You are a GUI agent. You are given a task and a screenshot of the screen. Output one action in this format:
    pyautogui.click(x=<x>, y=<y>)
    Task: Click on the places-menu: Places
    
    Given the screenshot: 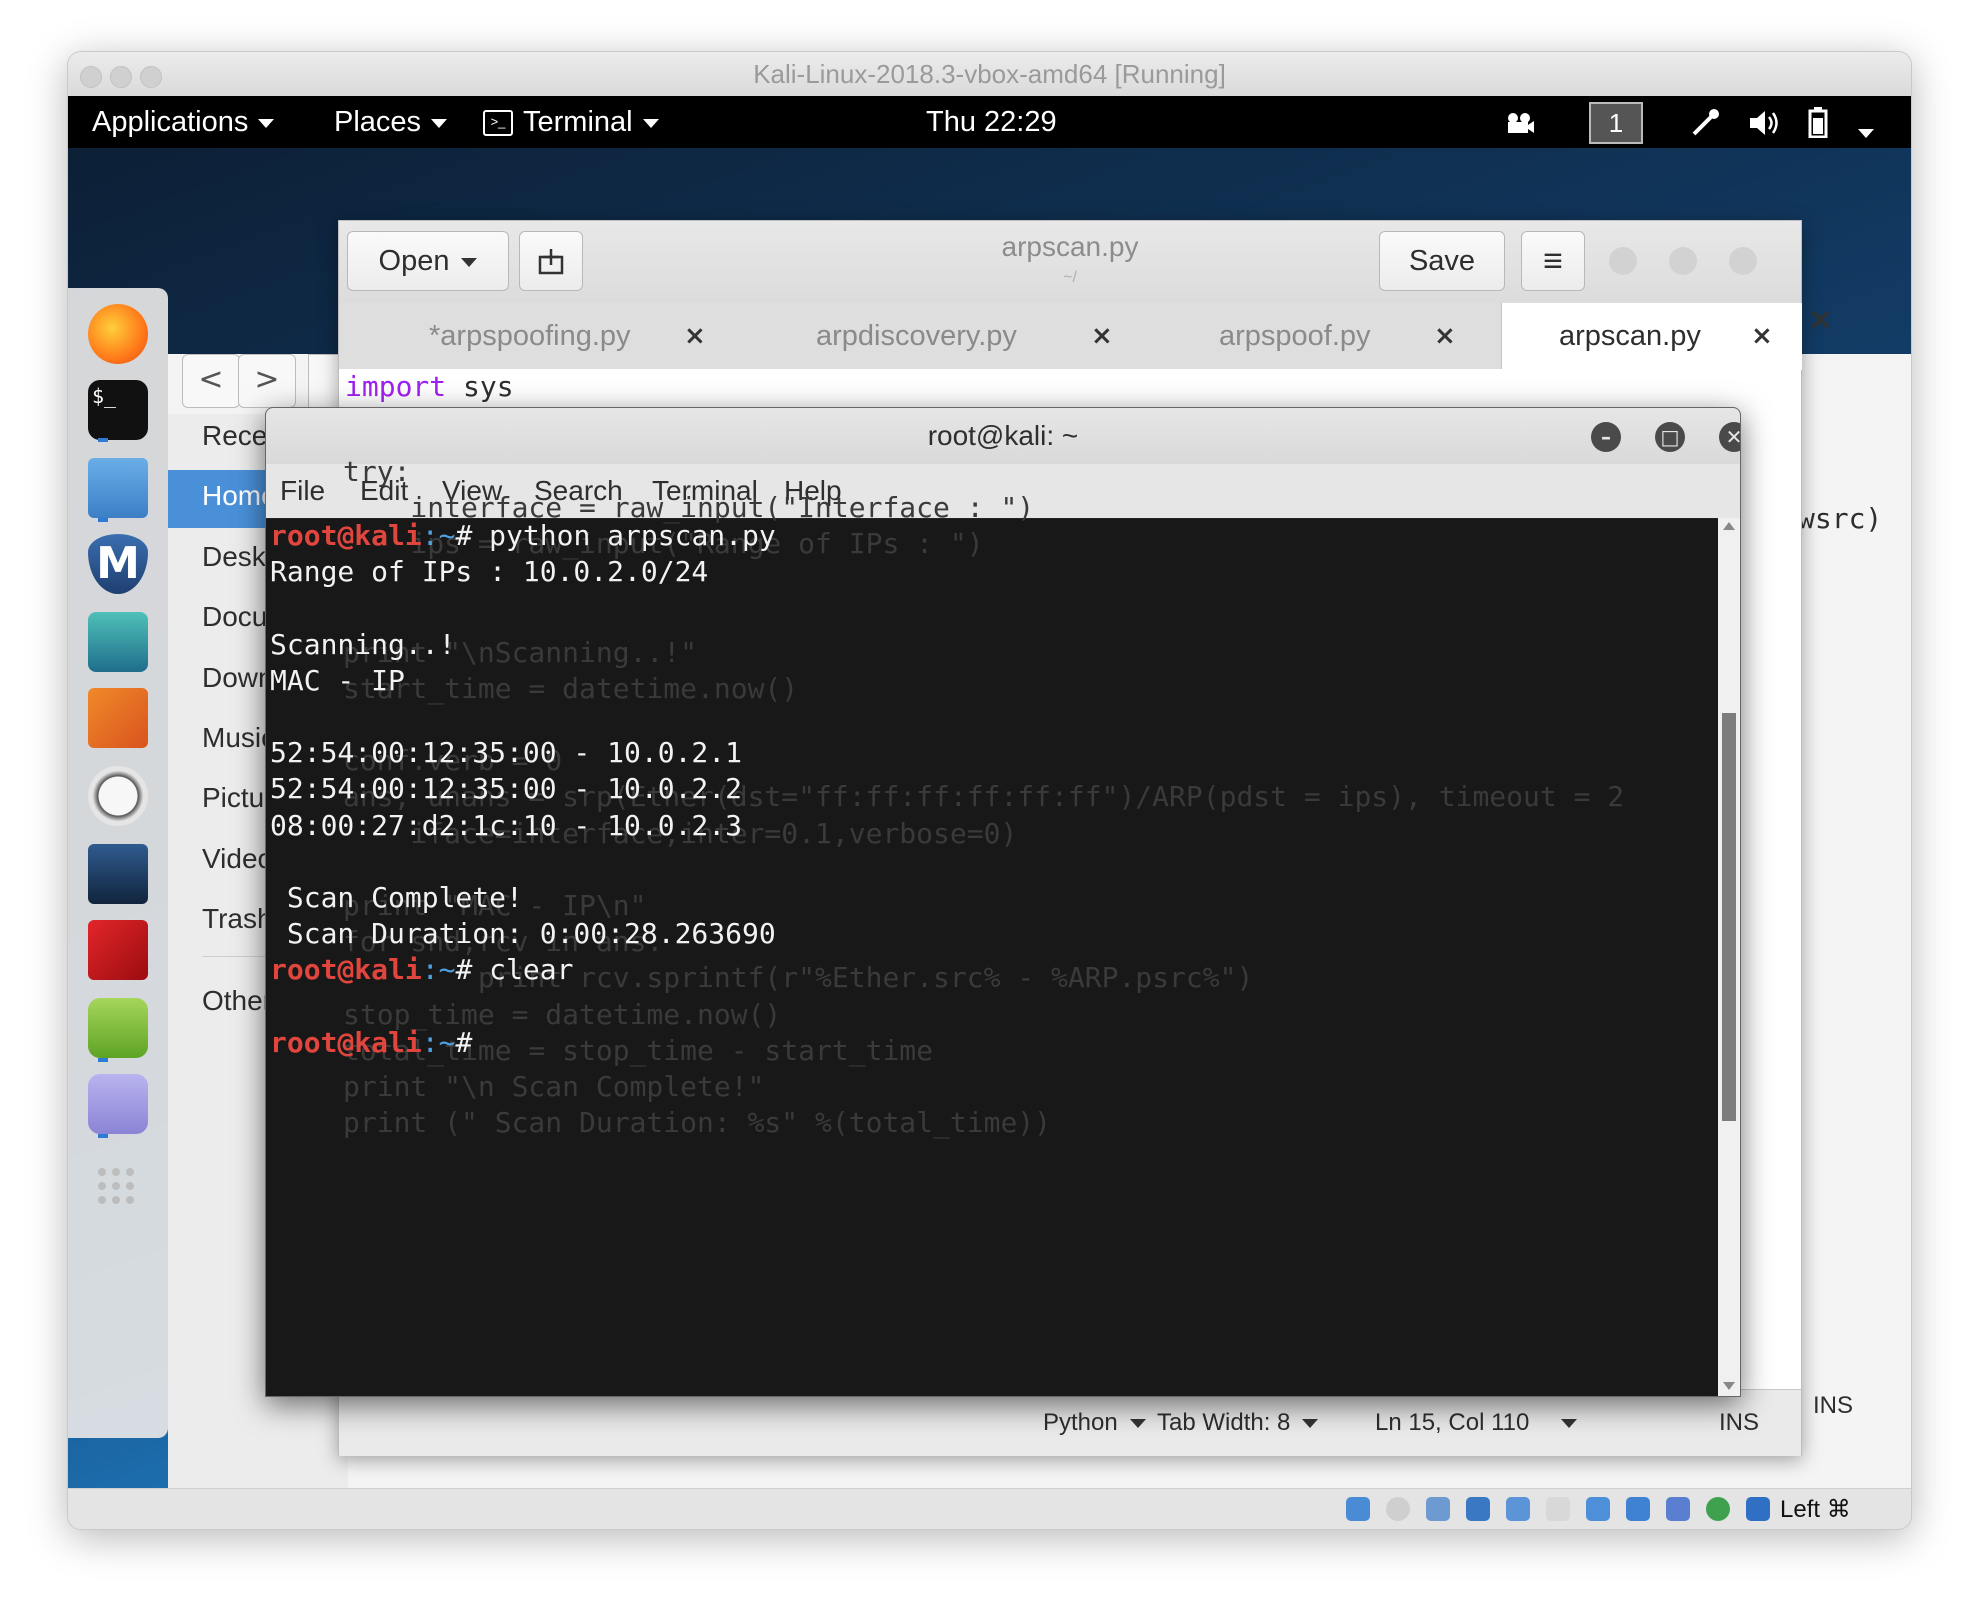 What is the action you would take?
    pyautogui.click(x=391, y=122)
    